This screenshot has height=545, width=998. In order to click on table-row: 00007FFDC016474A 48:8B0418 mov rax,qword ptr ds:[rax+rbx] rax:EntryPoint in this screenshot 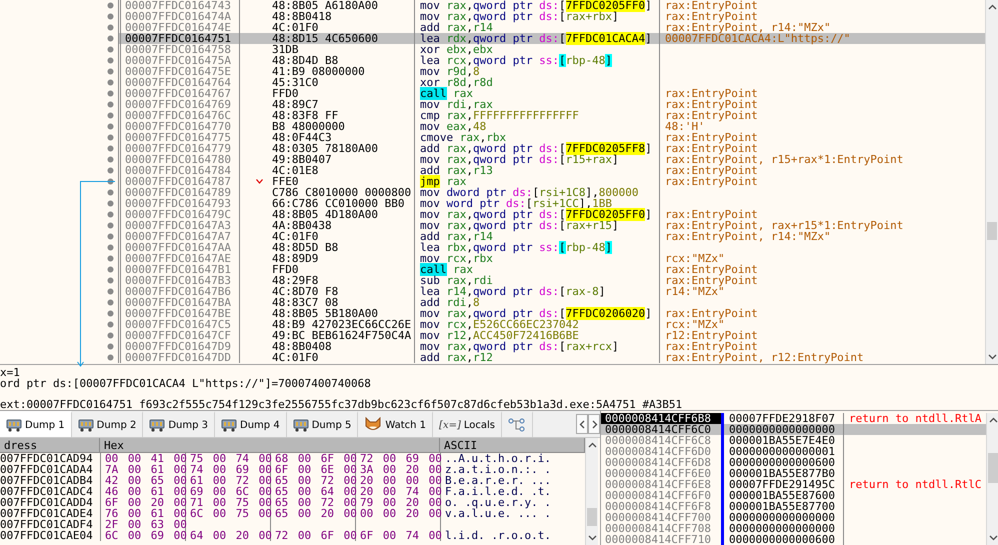, I will do `click(551, 16)`.